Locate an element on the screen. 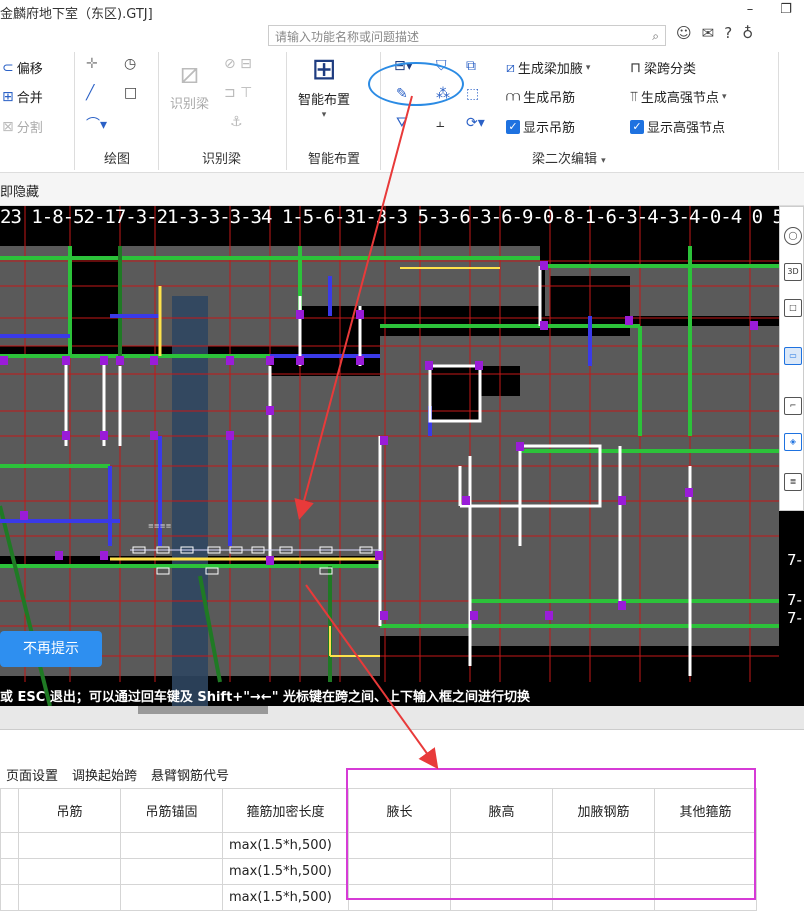 This screenshot has width=804, height=919. dotted-box-icon: ⬚ is located at coordinates (473, 94).